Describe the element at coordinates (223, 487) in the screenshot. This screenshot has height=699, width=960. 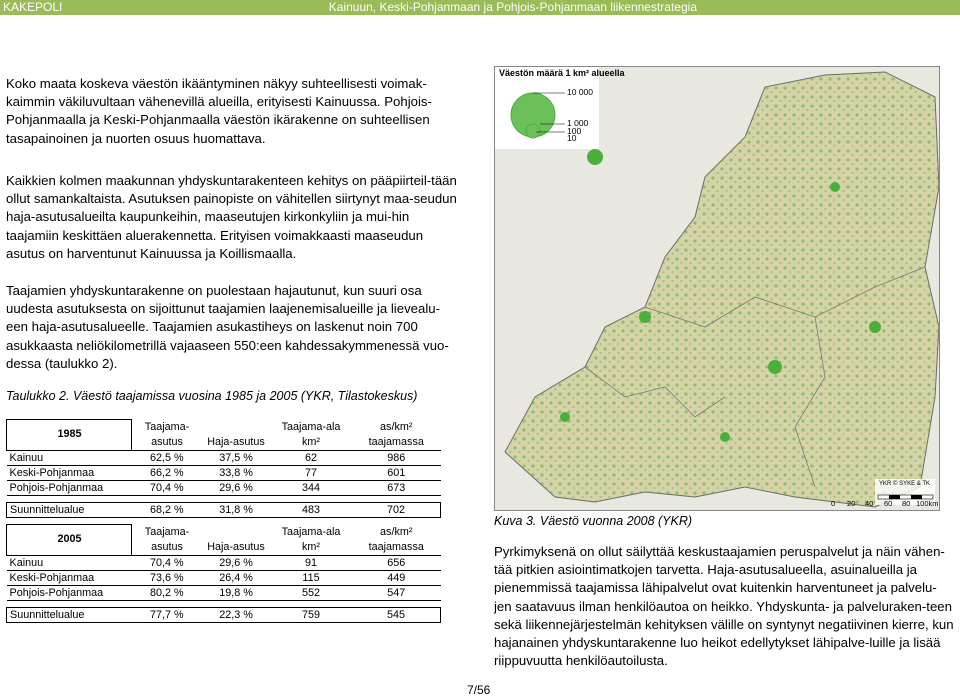
I see `table-row: Pohjois-Pohjanmaa 70,4 % 29,6 % 344 673` at that location.